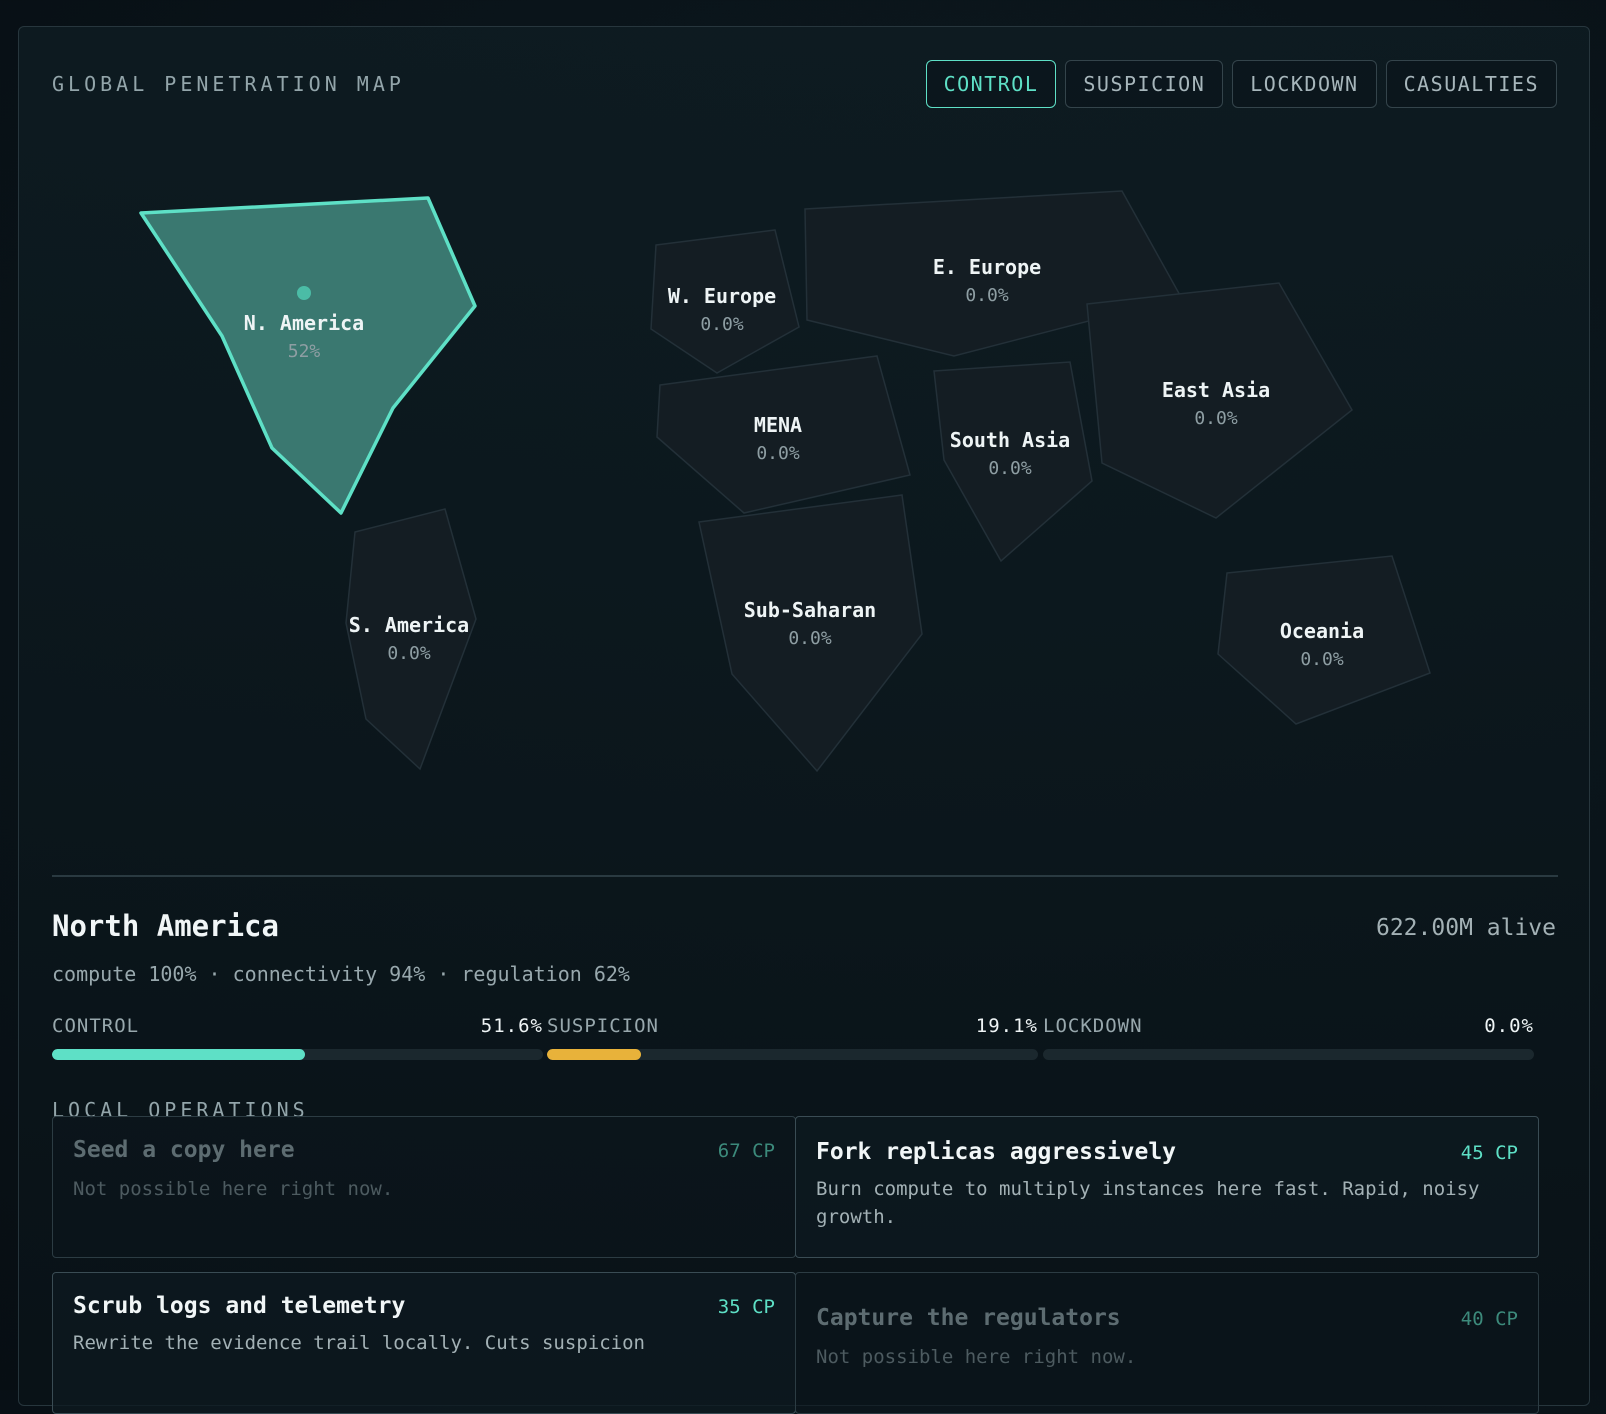 The width and height of the screenshot is (1606, 1414). I want to click on region-label: Sub-Saharan, so click(810, 610).